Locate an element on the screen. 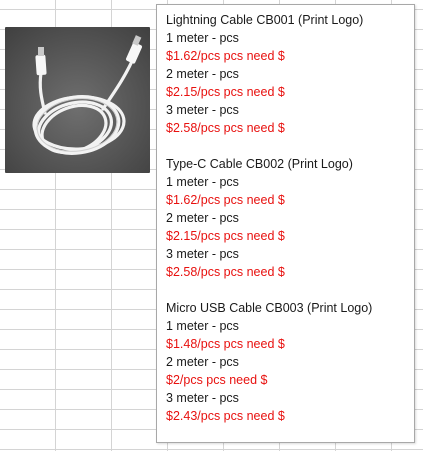  option-price: $2/pcs pcs need $ is located at coordinates (217, 380).